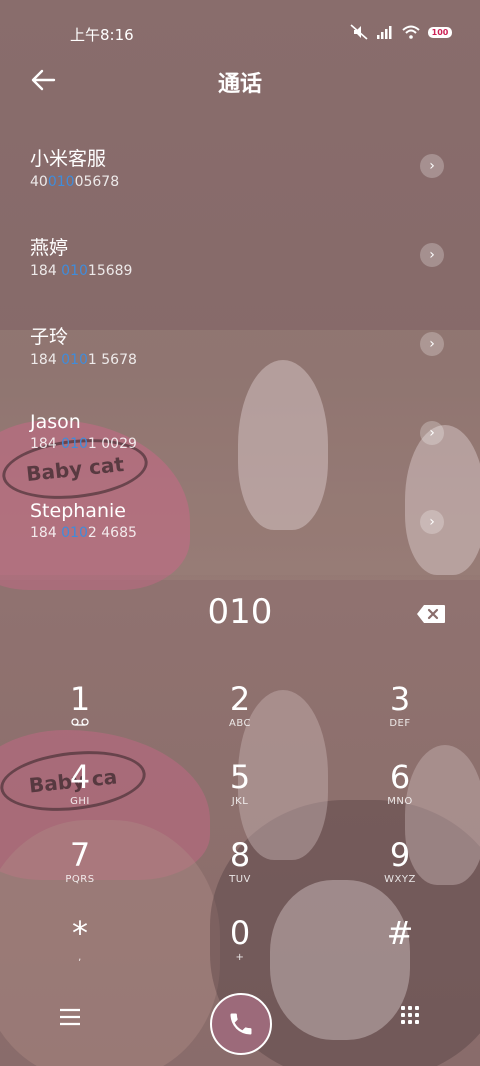 This screenshot has width=480, height=1066. Describe the element at coordinates (83, 444) in the screenshot. I see `contact-number: 184 0101 0029` at that location.